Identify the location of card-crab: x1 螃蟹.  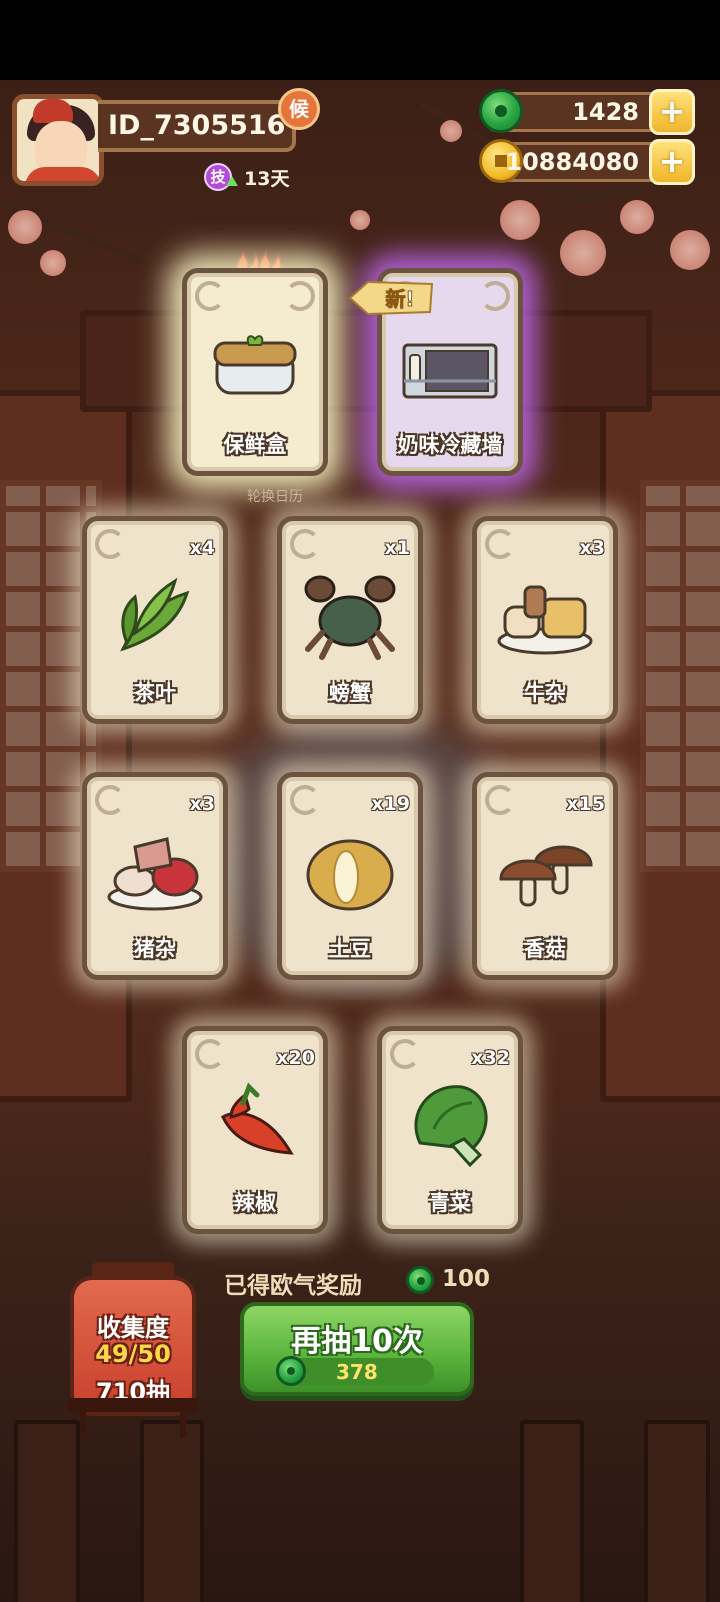
(350, 620).